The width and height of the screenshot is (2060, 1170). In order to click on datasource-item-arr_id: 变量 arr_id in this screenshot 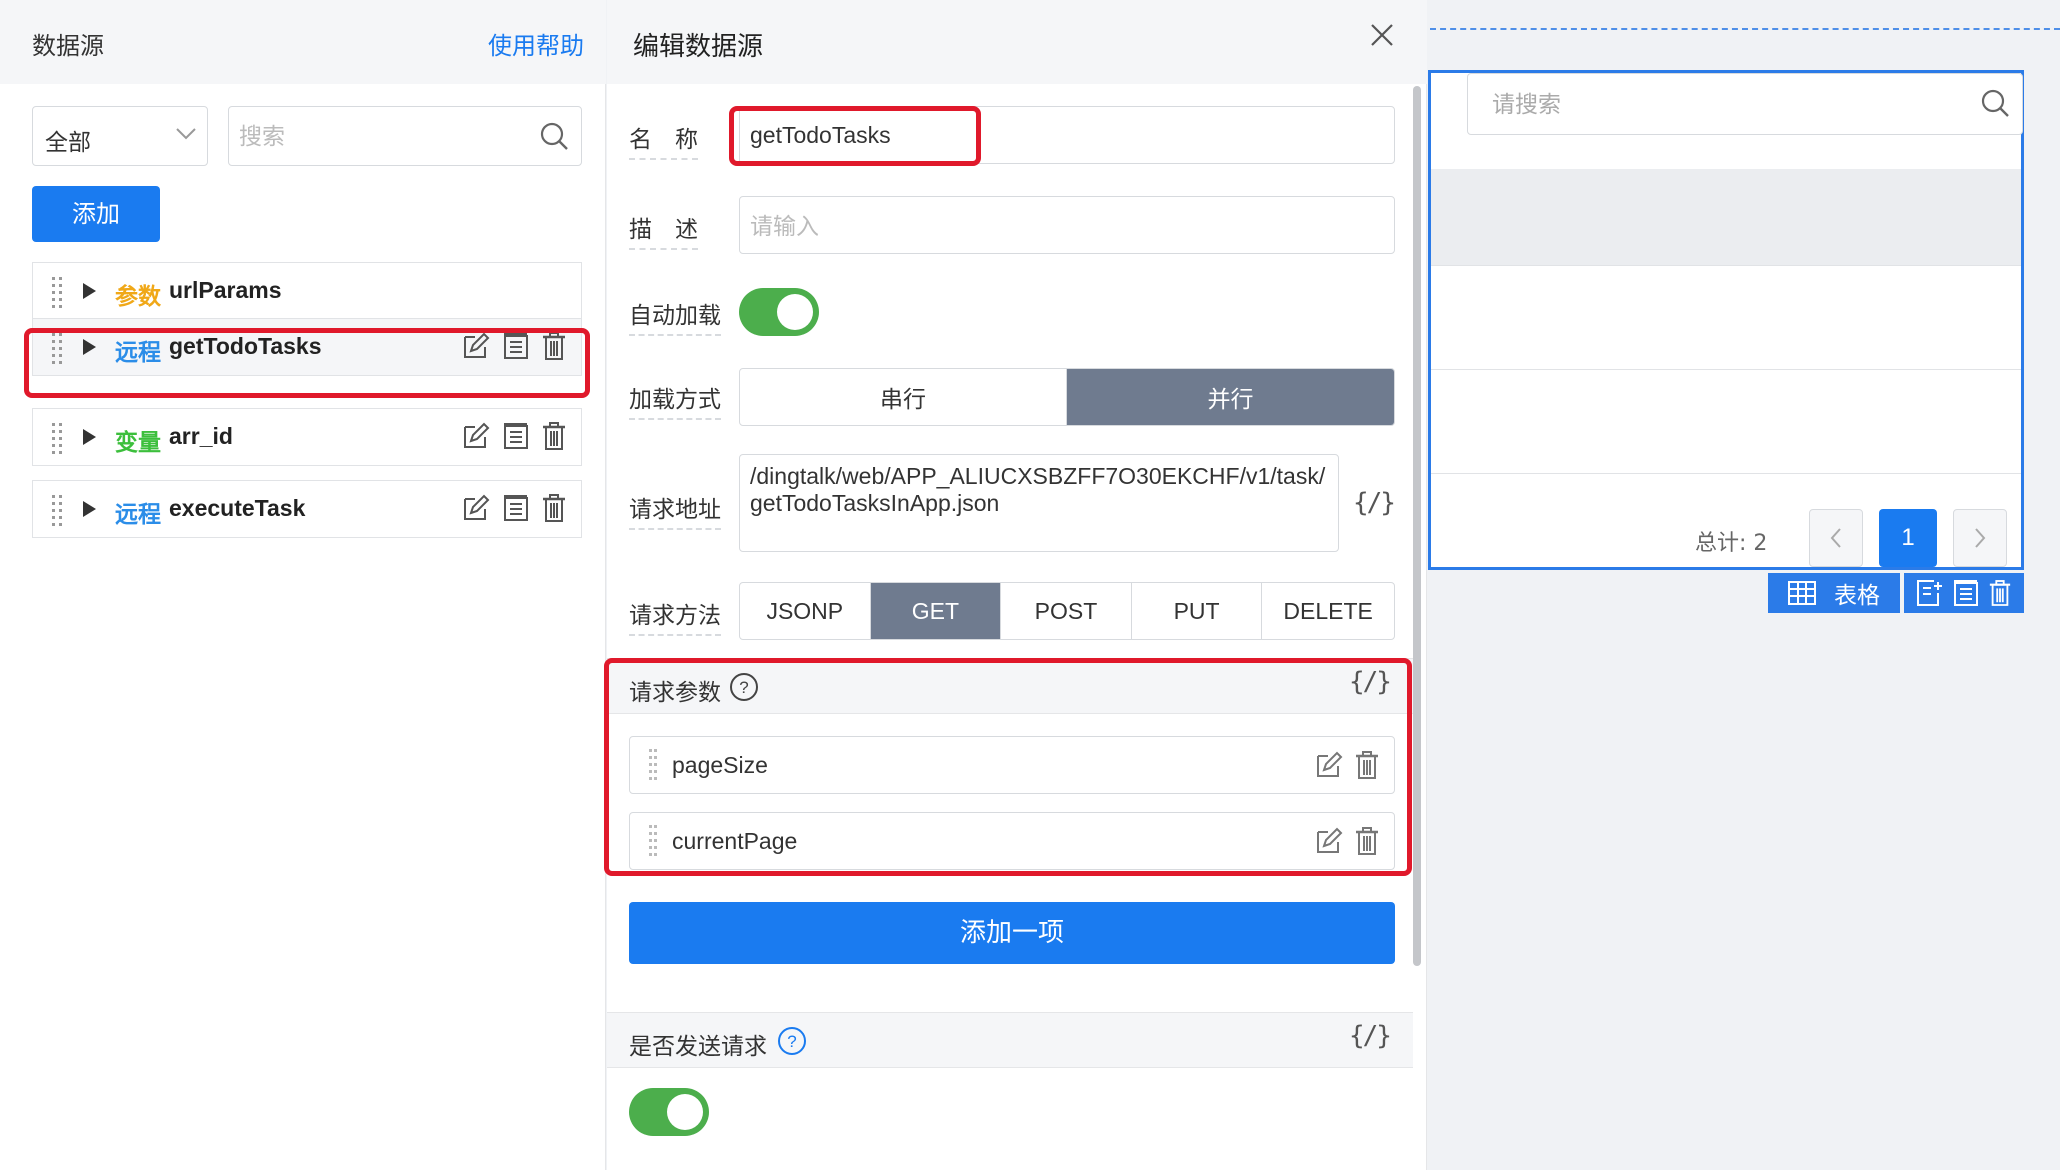, I will do `click(307, 437)`.